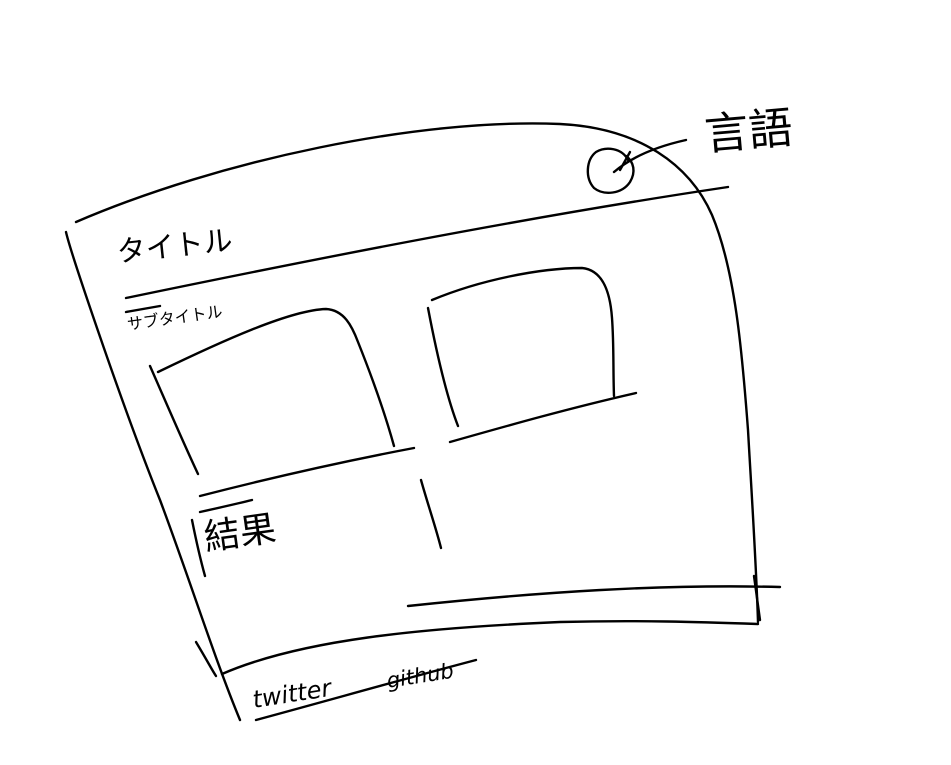 This screenshot has height=765, width=951. What do you see at coordinates (174, 420) in the screenshot?
I see `card-1-left-edge` at bounding box center [174, 420].